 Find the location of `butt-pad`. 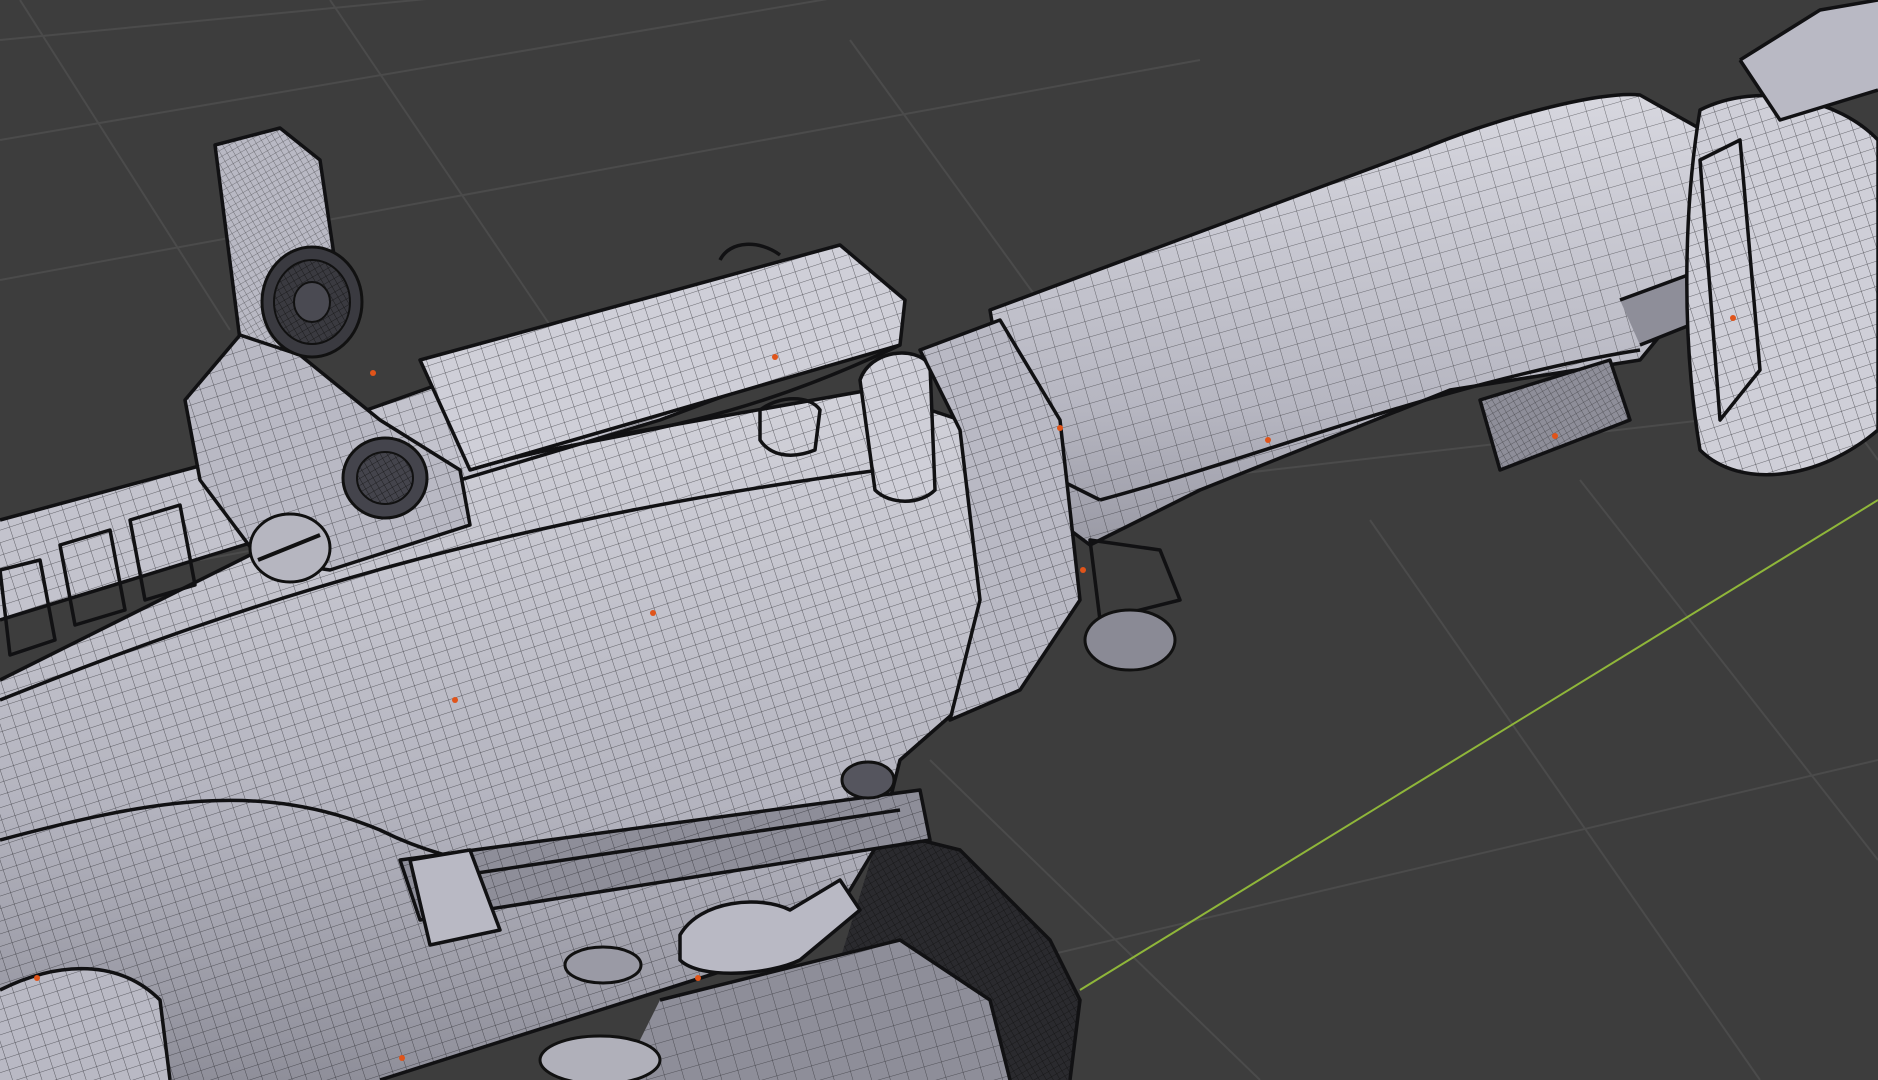

butt-pad is located at coordinates (1781, 238).